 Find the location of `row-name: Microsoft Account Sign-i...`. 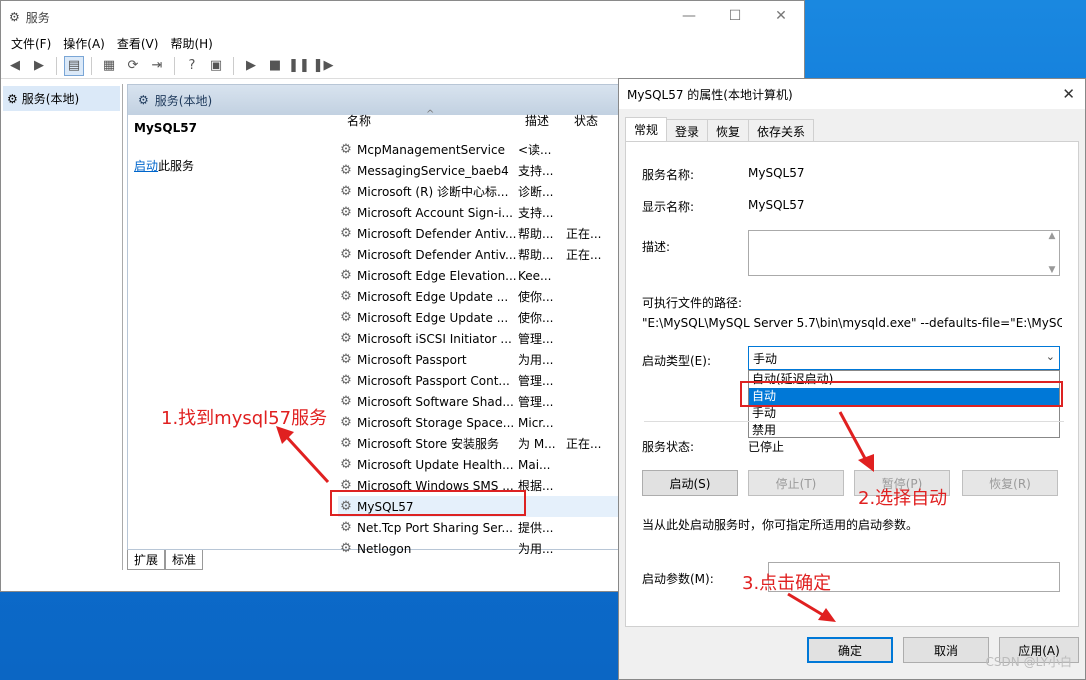

row-name: Microsoft Account Sign-i... is located at coordinates (435, 212).